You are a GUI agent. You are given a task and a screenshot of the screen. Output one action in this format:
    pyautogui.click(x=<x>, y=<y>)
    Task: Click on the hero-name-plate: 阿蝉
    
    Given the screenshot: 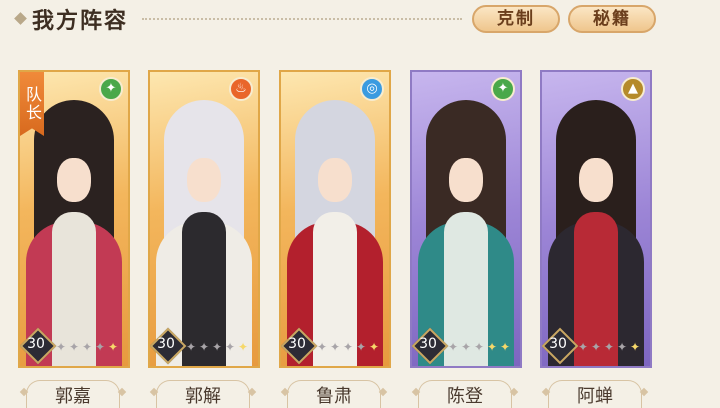 What is the action you would take?
    pyautogui.click(x=595, y=393)
    